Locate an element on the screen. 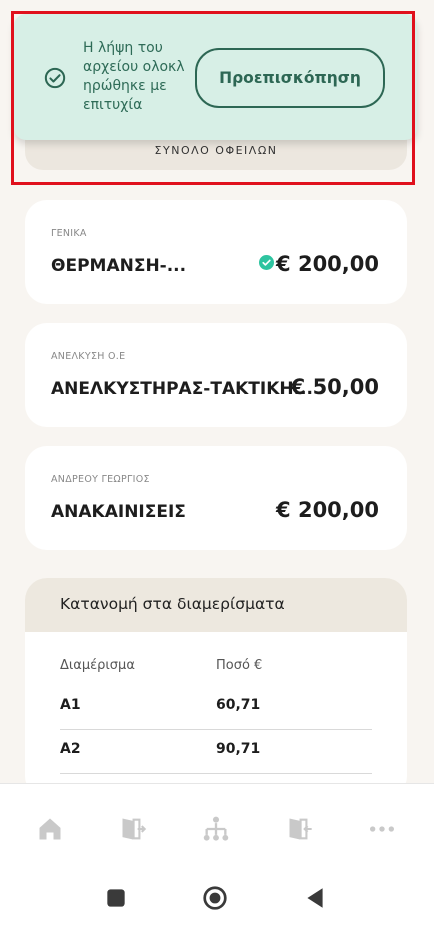 This screenshot has width=434, height=926. expense-title: ΑΝΑΚΑΙΝΙΣΕΙΣ is located at coordinates (118, 512).